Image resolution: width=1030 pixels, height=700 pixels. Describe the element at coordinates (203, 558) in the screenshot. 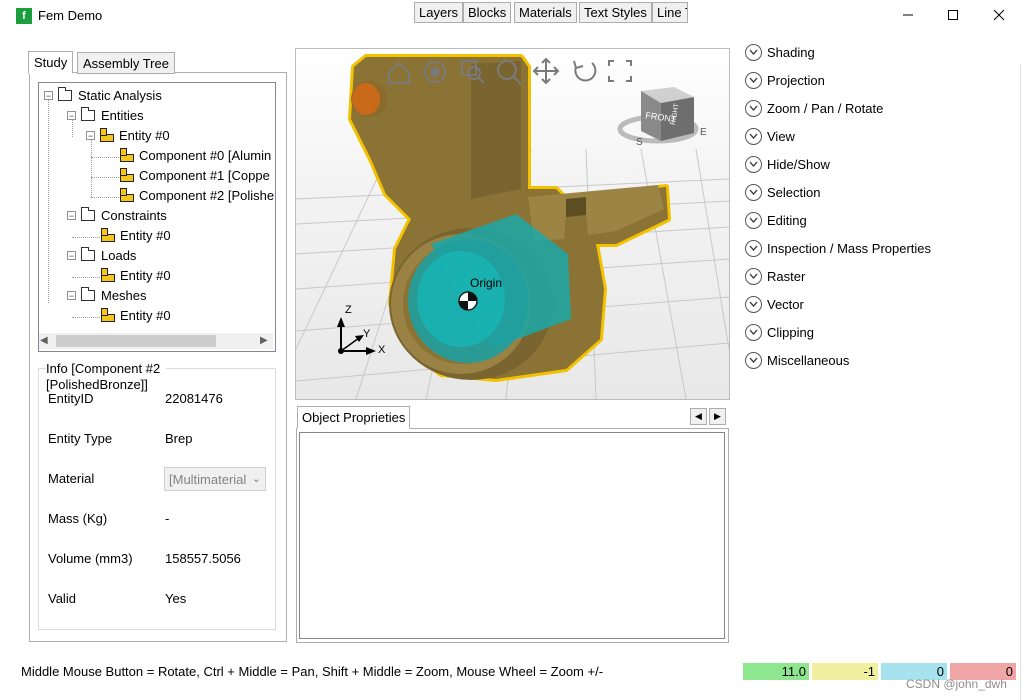

I see `info-value-volume: 158557.5056` at that location.